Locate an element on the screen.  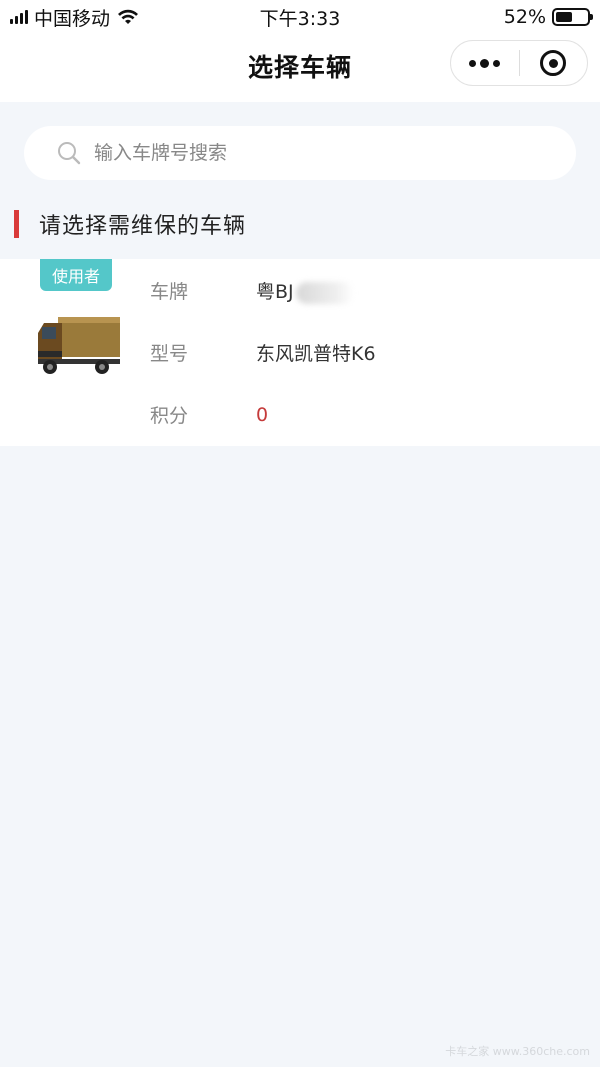
status-left: 中国移动 is located at coordinates (75, 17).